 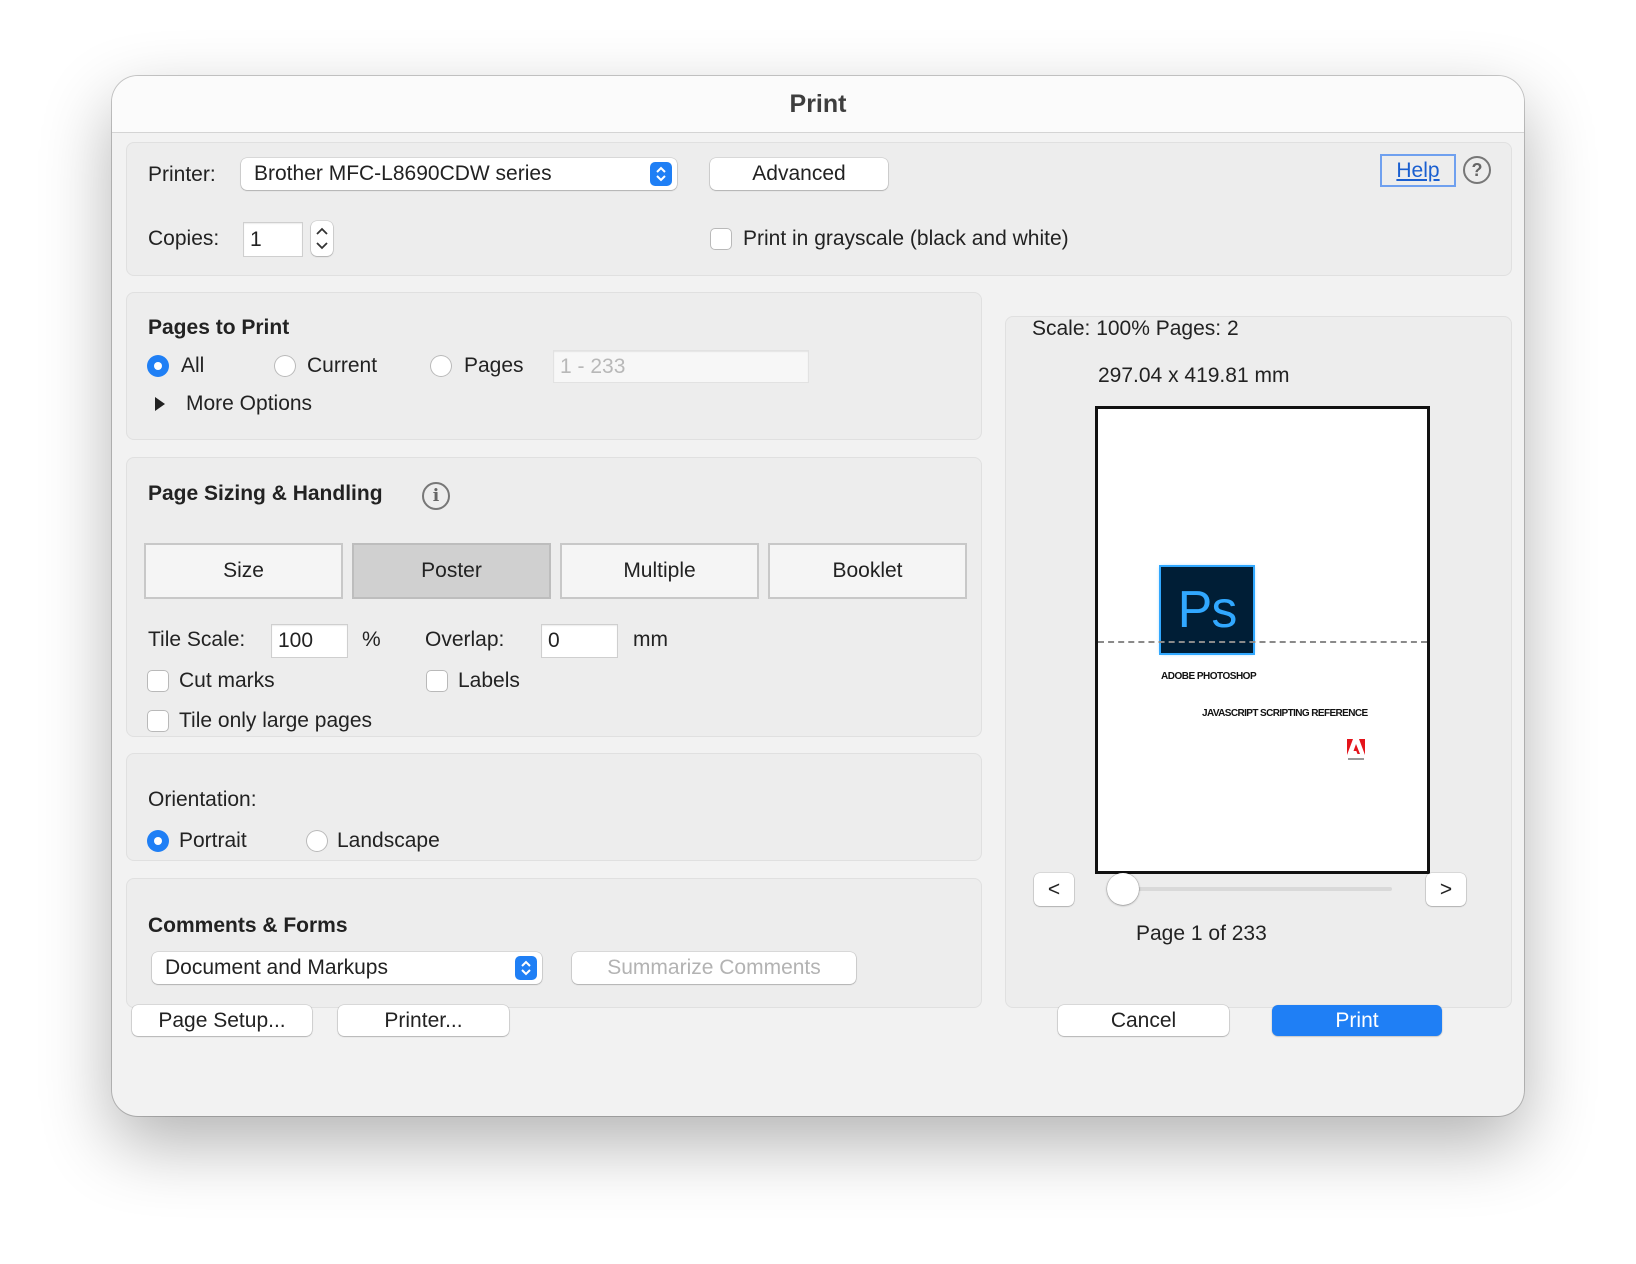 I want to click on orientation-label: Orientation:, so click(x=202, y=799).